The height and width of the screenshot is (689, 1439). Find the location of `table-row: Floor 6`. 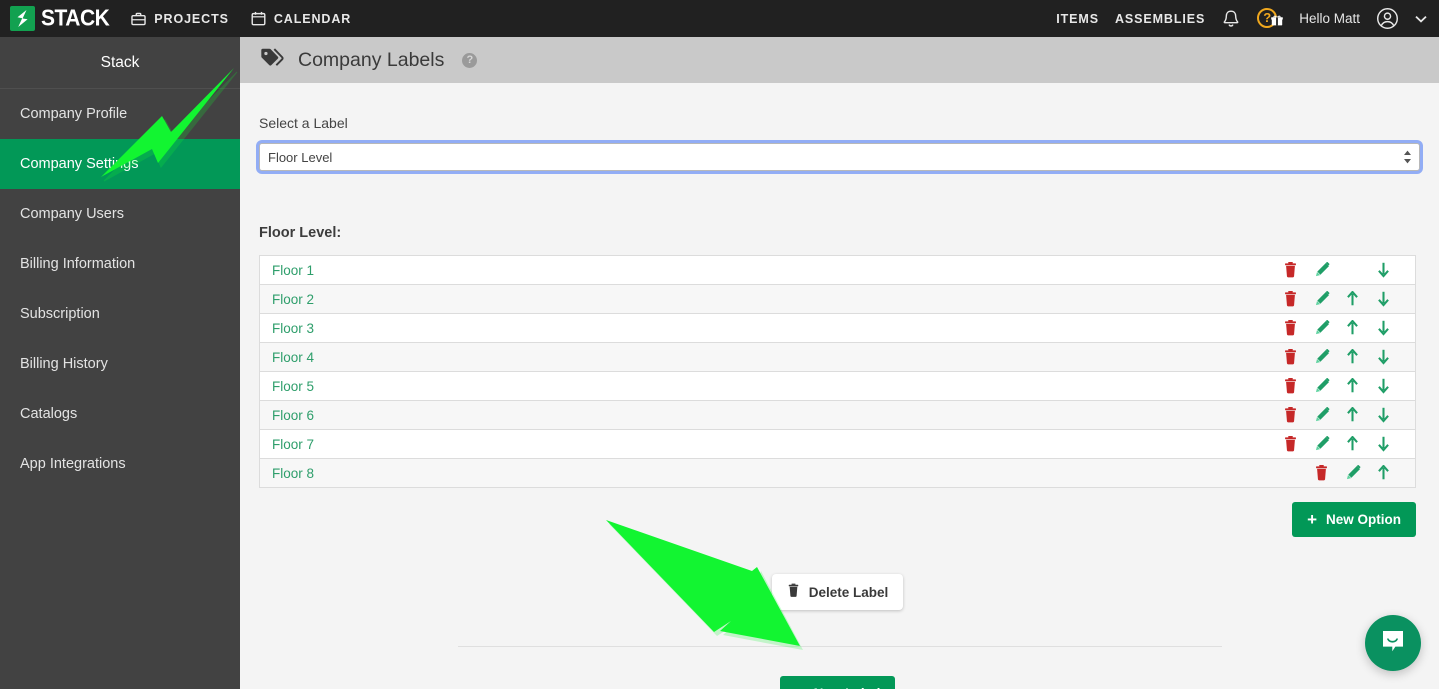

table-row: Floor 6 is located at coordinates (837, 415).